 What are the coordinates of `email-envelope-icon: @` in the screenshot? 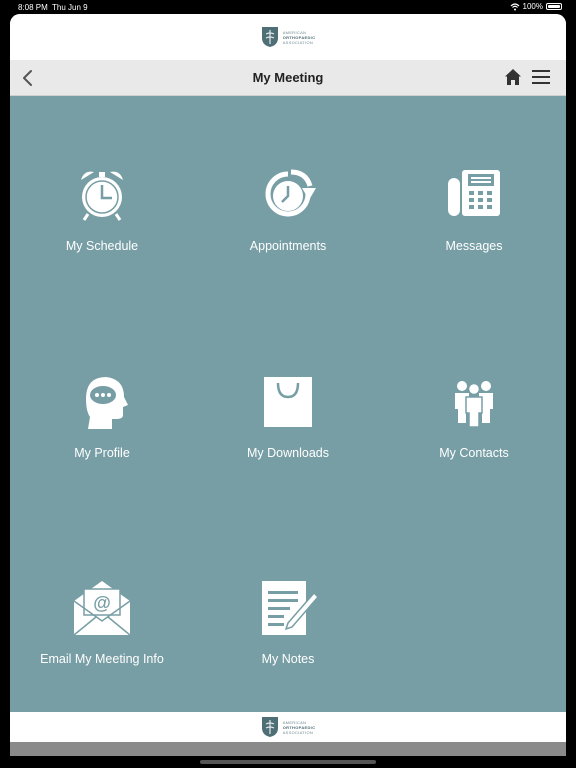 It's located at (102, 608).